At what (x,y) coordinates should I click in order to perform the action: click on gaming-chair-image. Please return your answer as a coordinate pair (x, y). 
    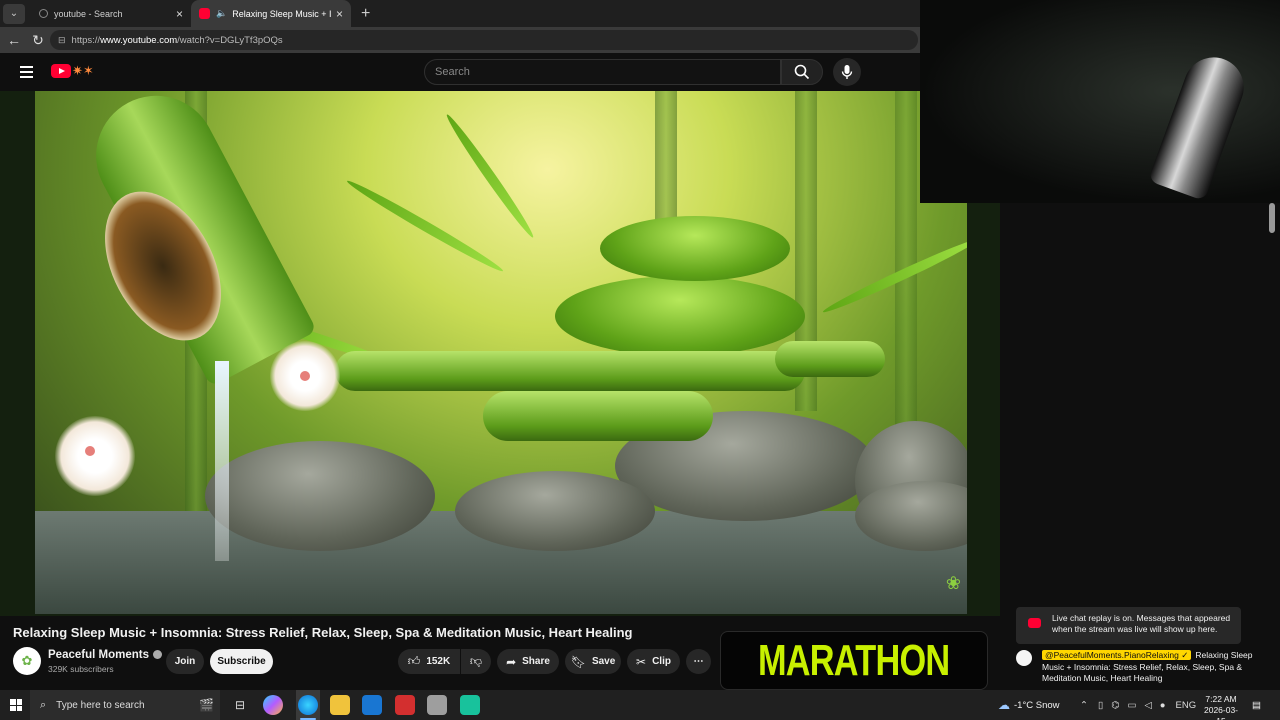
    Looking at the image, I should click on (1200, 125).